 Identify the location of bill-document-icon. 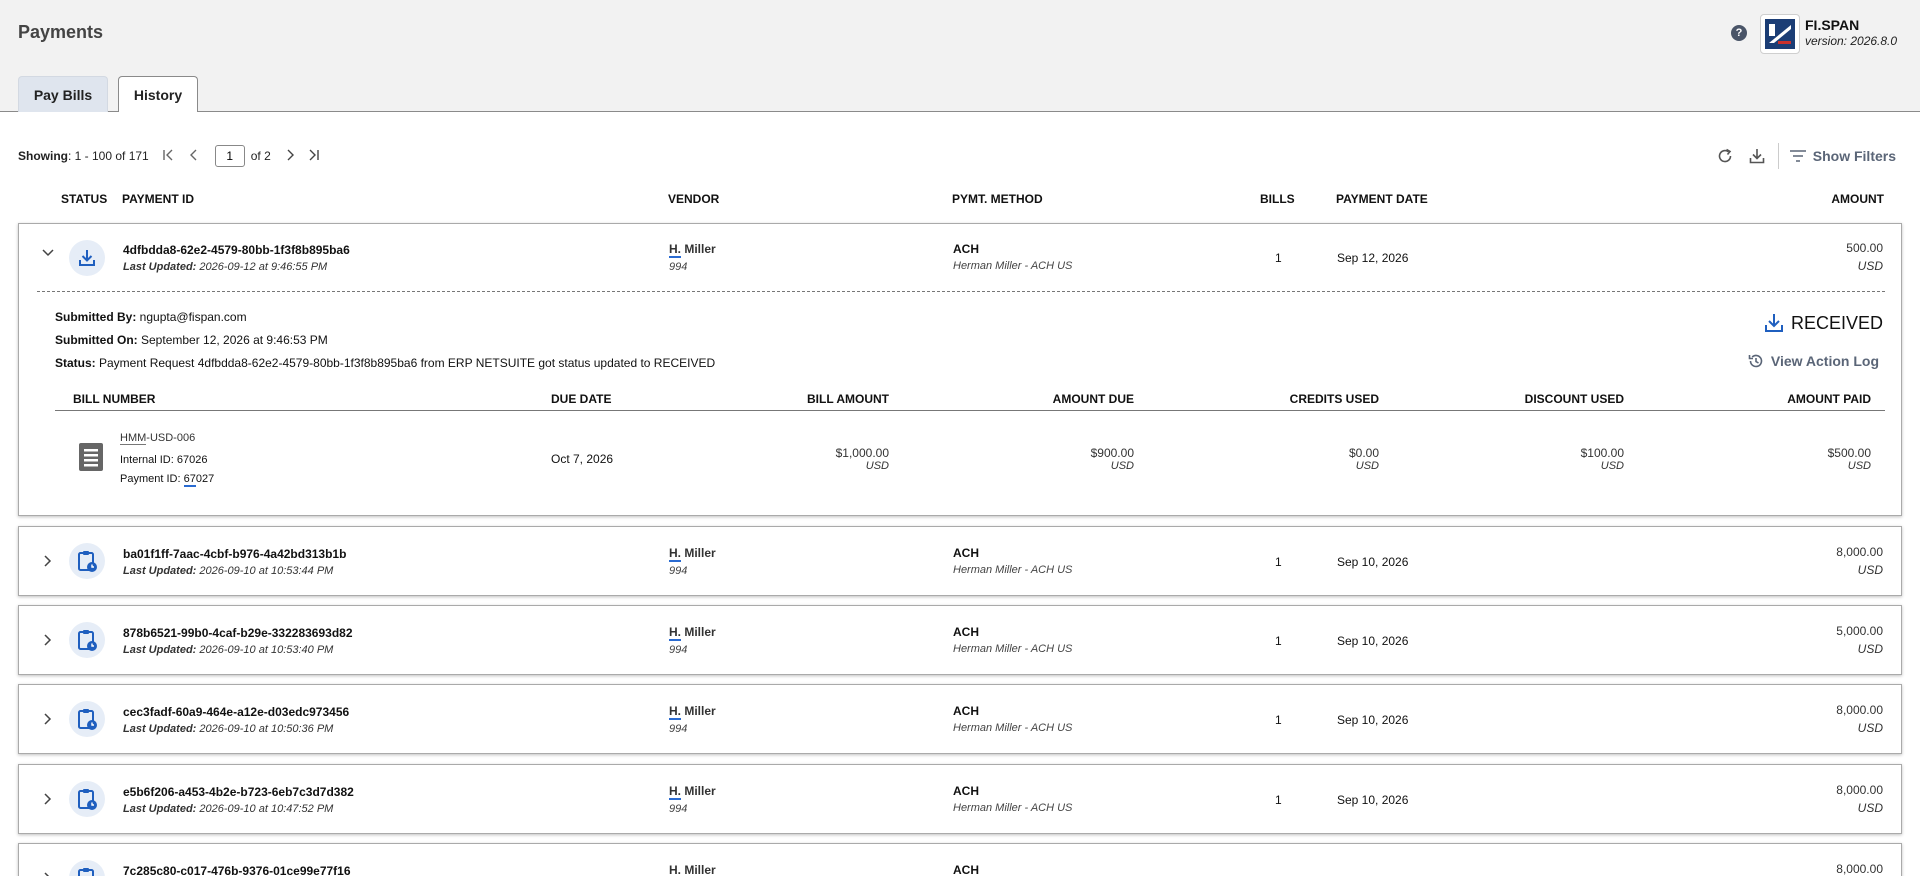
(91, 457).